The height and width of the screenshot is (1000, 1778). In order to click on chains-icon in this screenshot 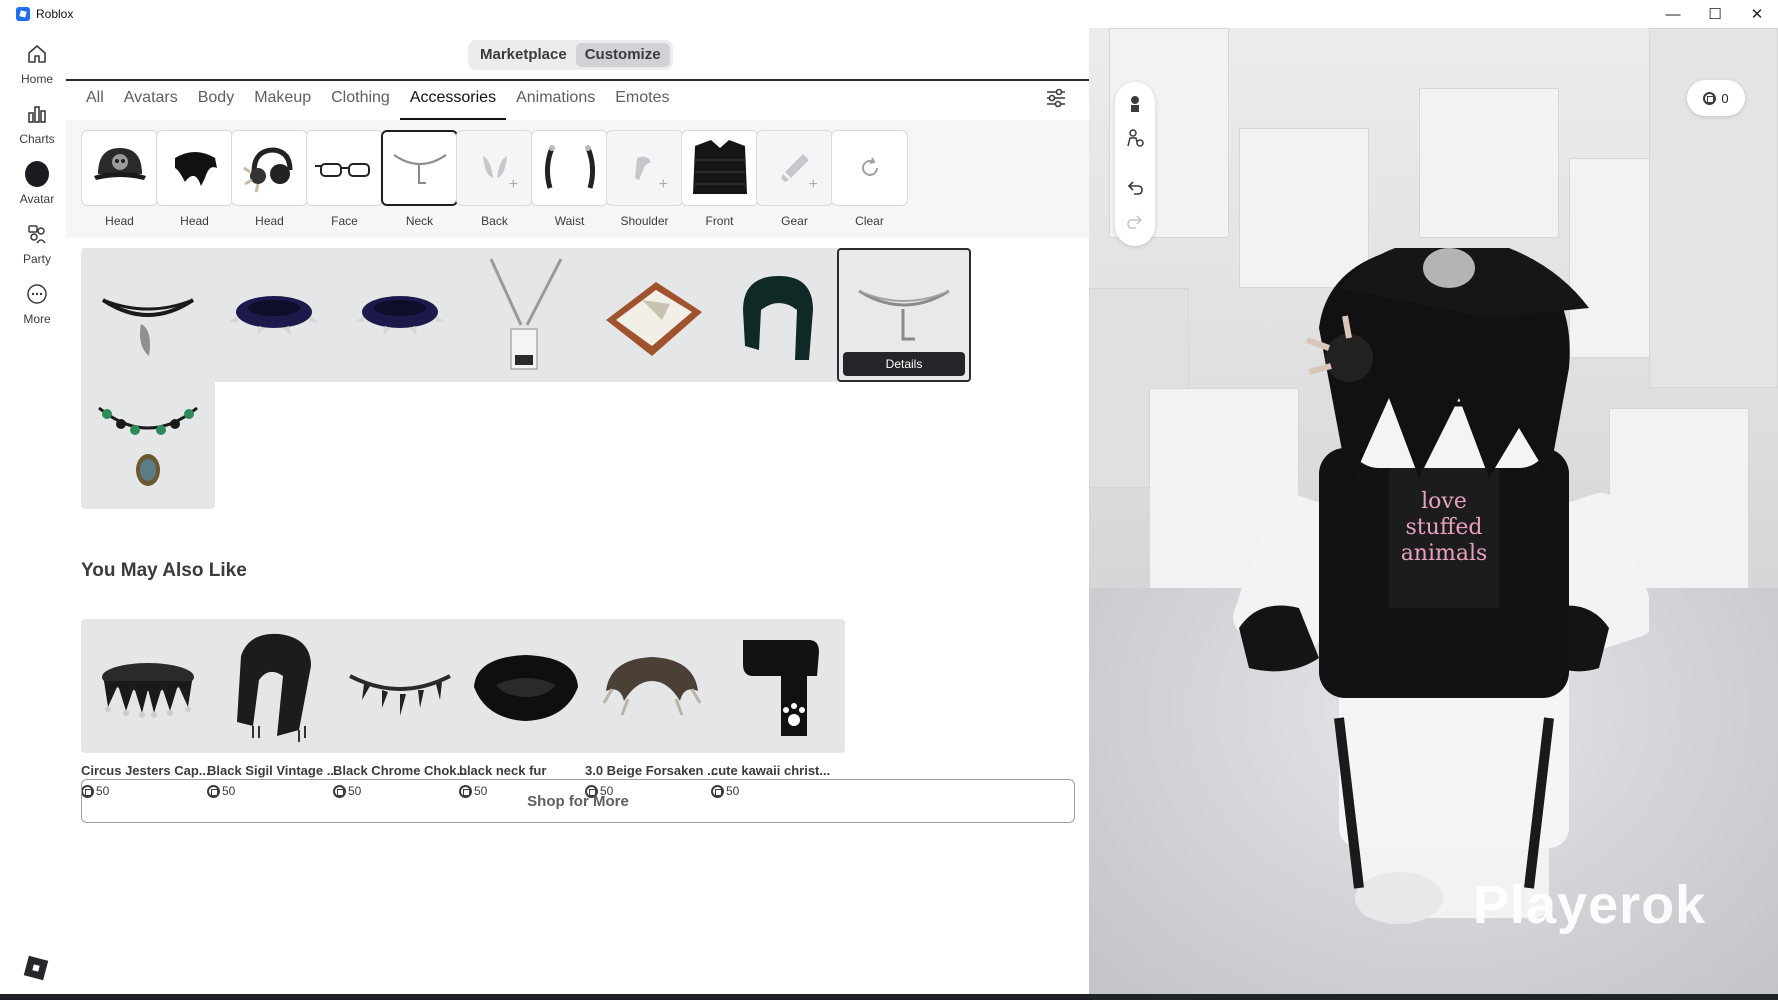, I will do `click(569, 167)`.